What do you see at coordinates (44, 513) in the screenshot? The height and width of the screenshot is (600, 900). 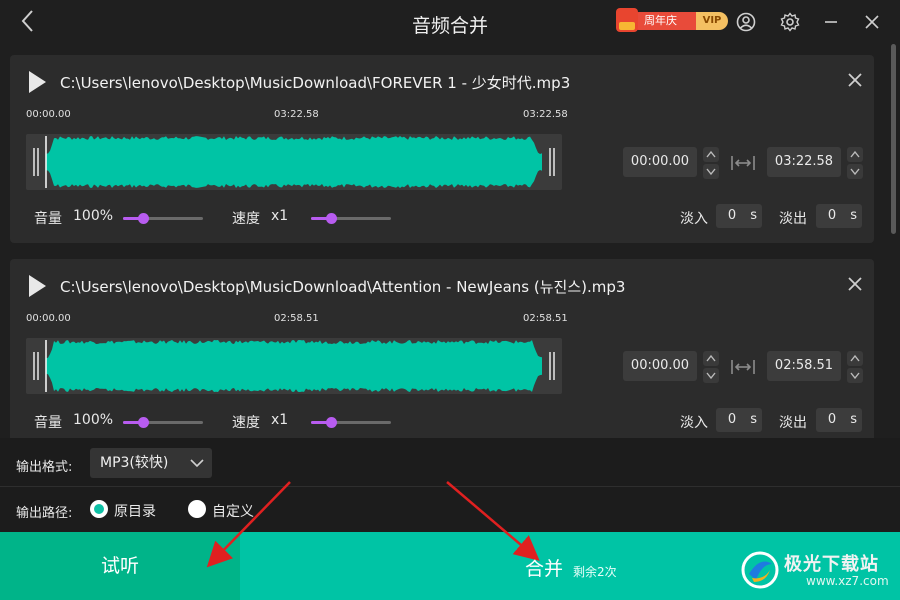 I see `output-path-label: 输出路径:` at bounding box center [44, 513].